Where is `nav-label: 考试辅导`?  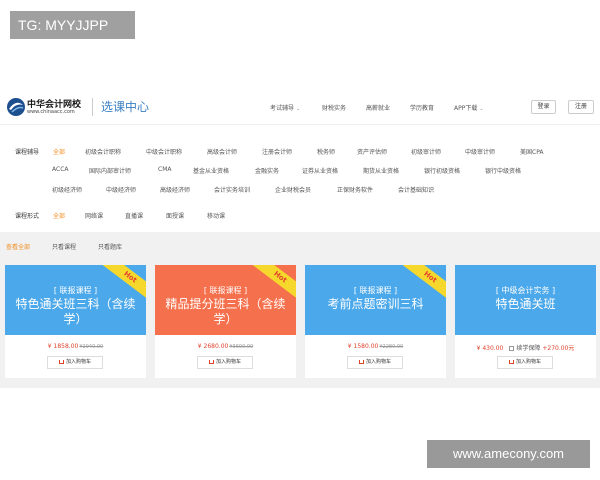 nav-label: 考试辅导 is located at coordinates (282, 108).